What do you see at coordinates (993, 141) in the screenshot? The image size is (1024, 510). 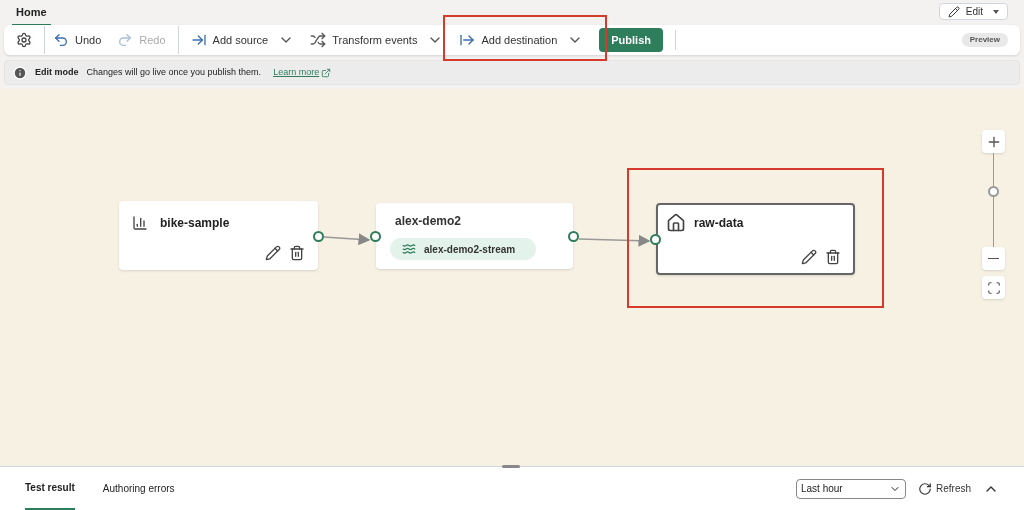 I see `zoom-in-button` at bounding box center [993, 141].